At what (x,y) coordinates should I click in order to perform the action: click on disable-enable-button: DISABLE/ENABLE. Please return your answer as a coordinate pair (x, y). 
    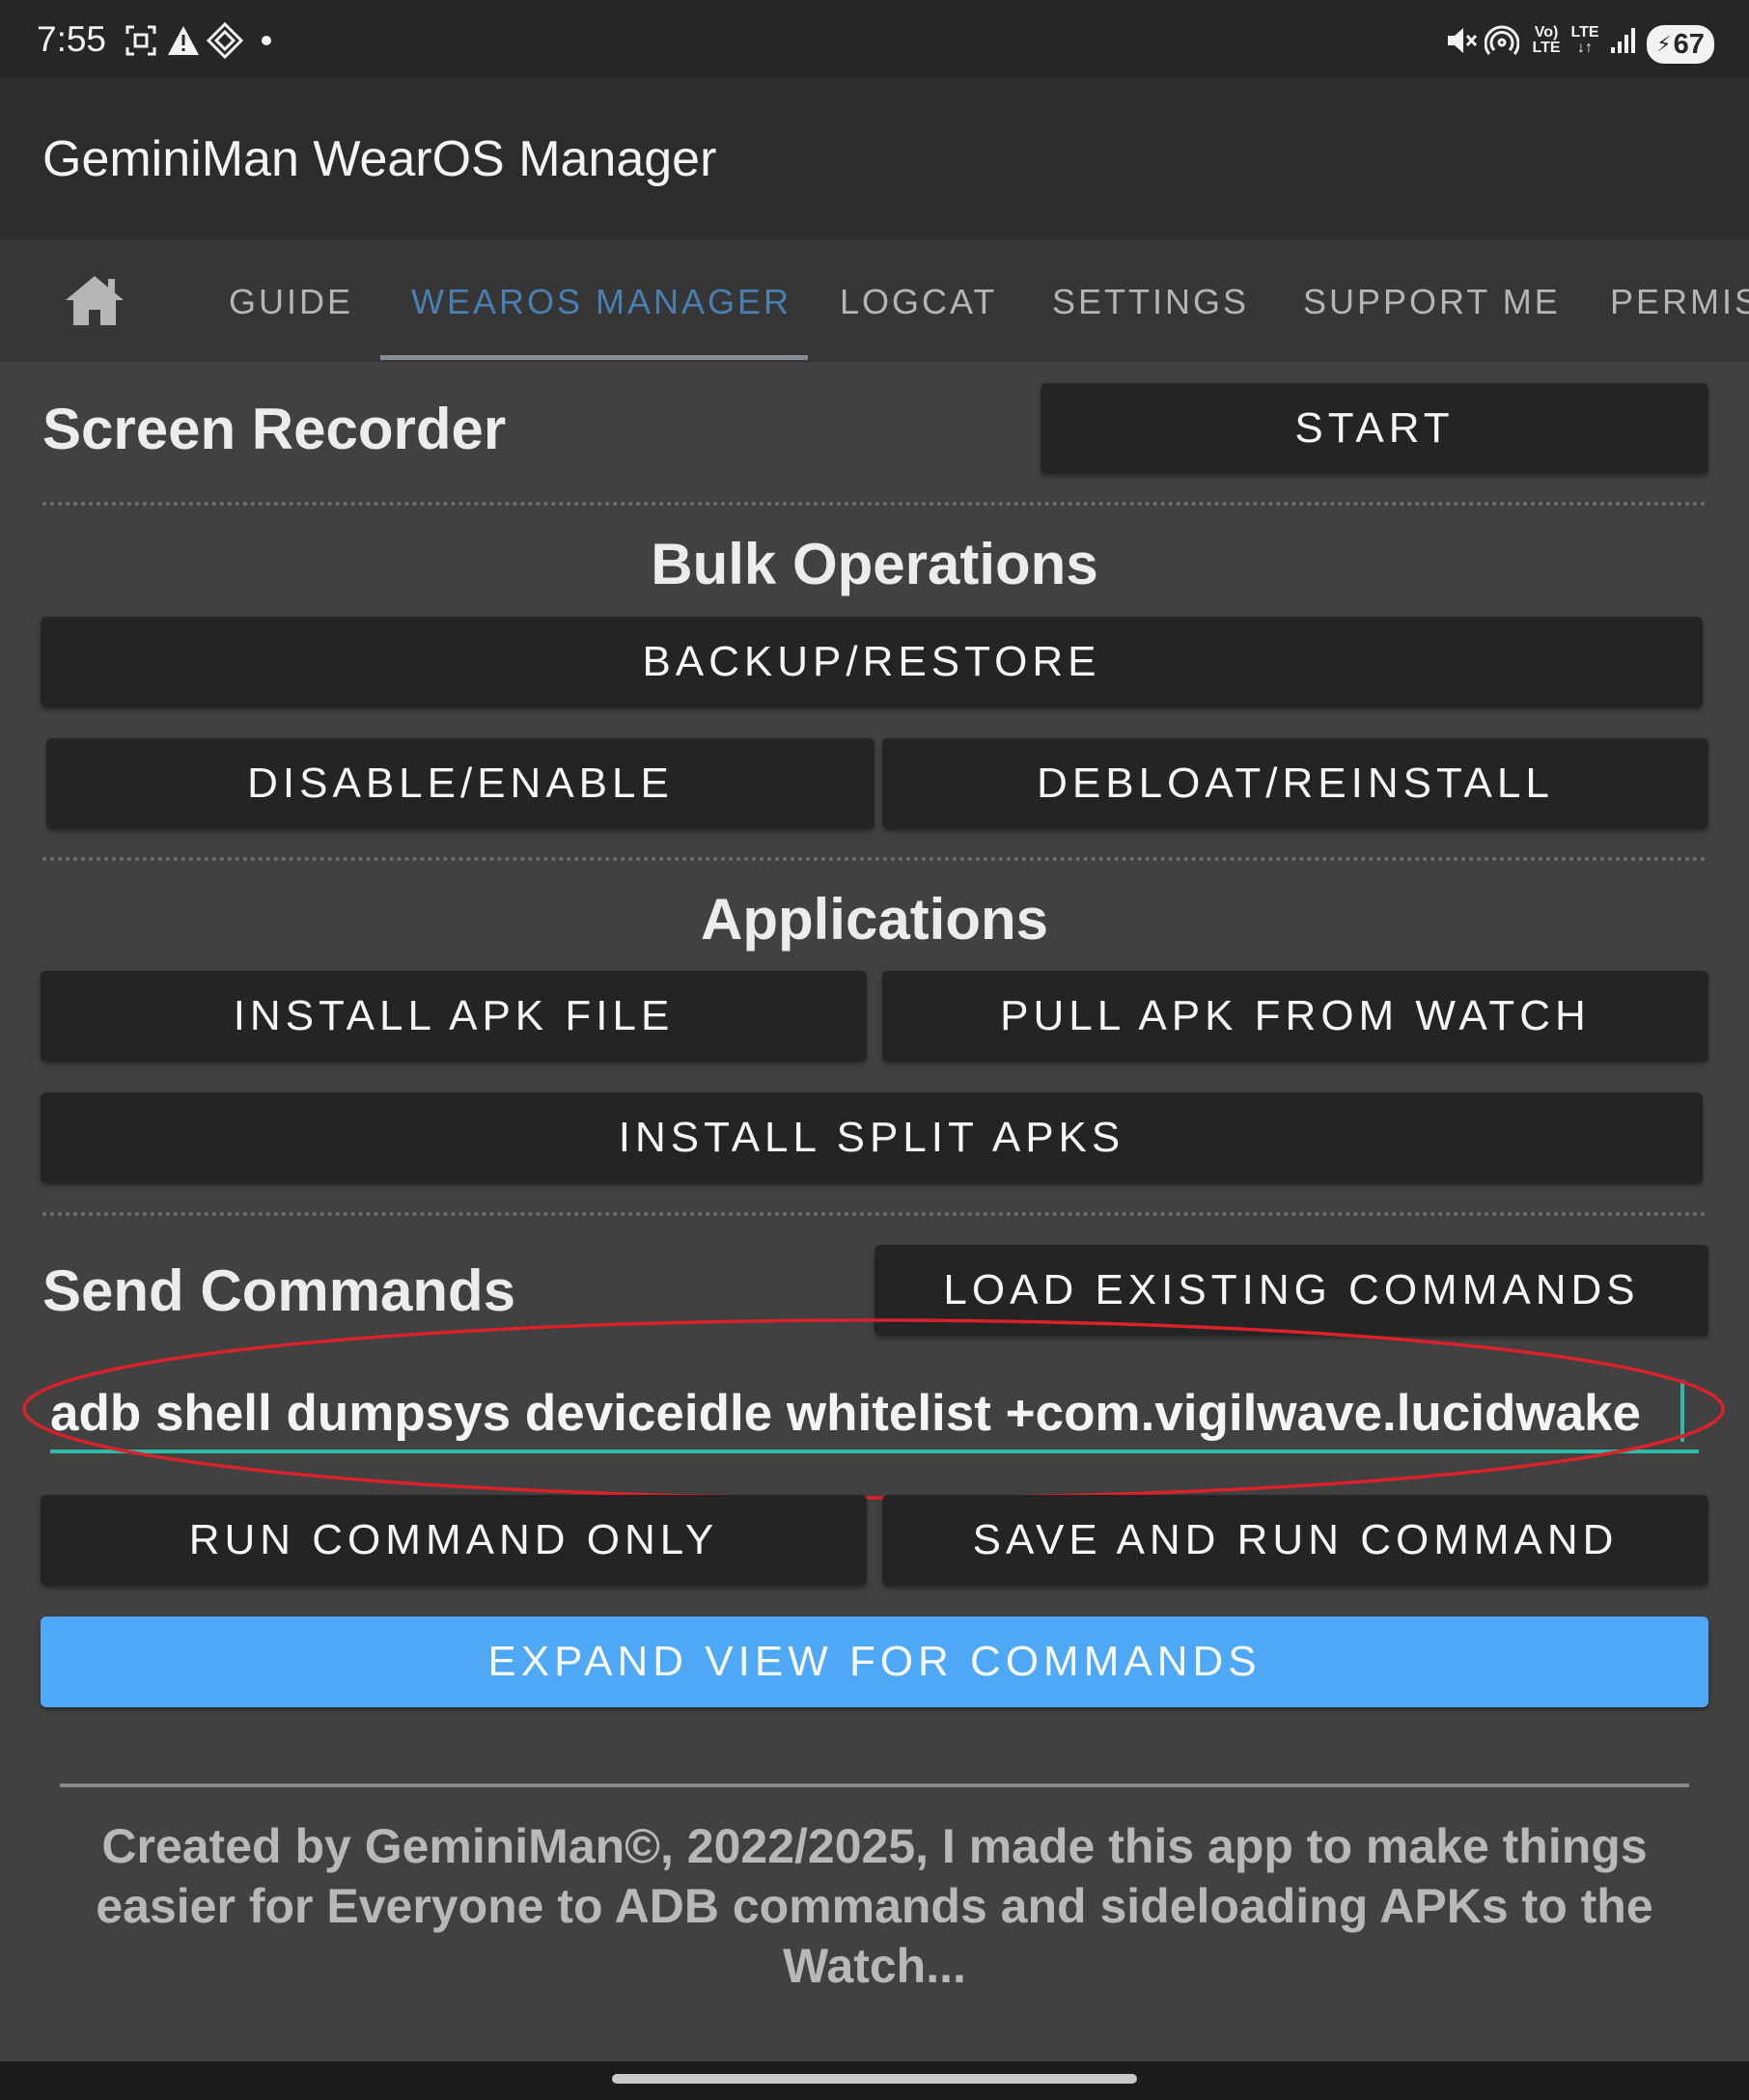
    Looking at the image, I should click on (460, 783).